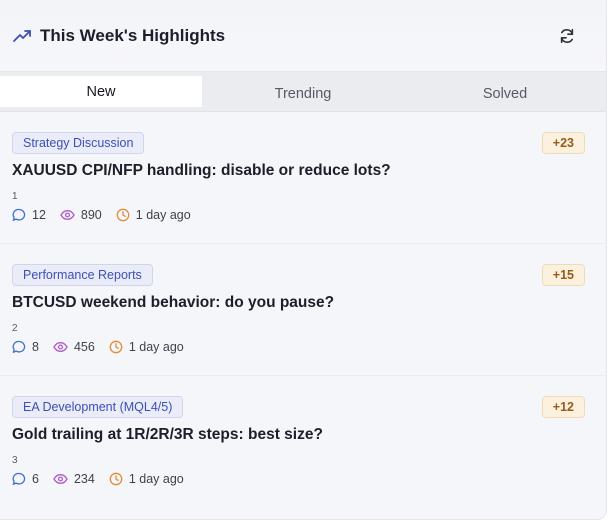  I want to click on tab-bar: New Trending Solved, so click(303, 92).